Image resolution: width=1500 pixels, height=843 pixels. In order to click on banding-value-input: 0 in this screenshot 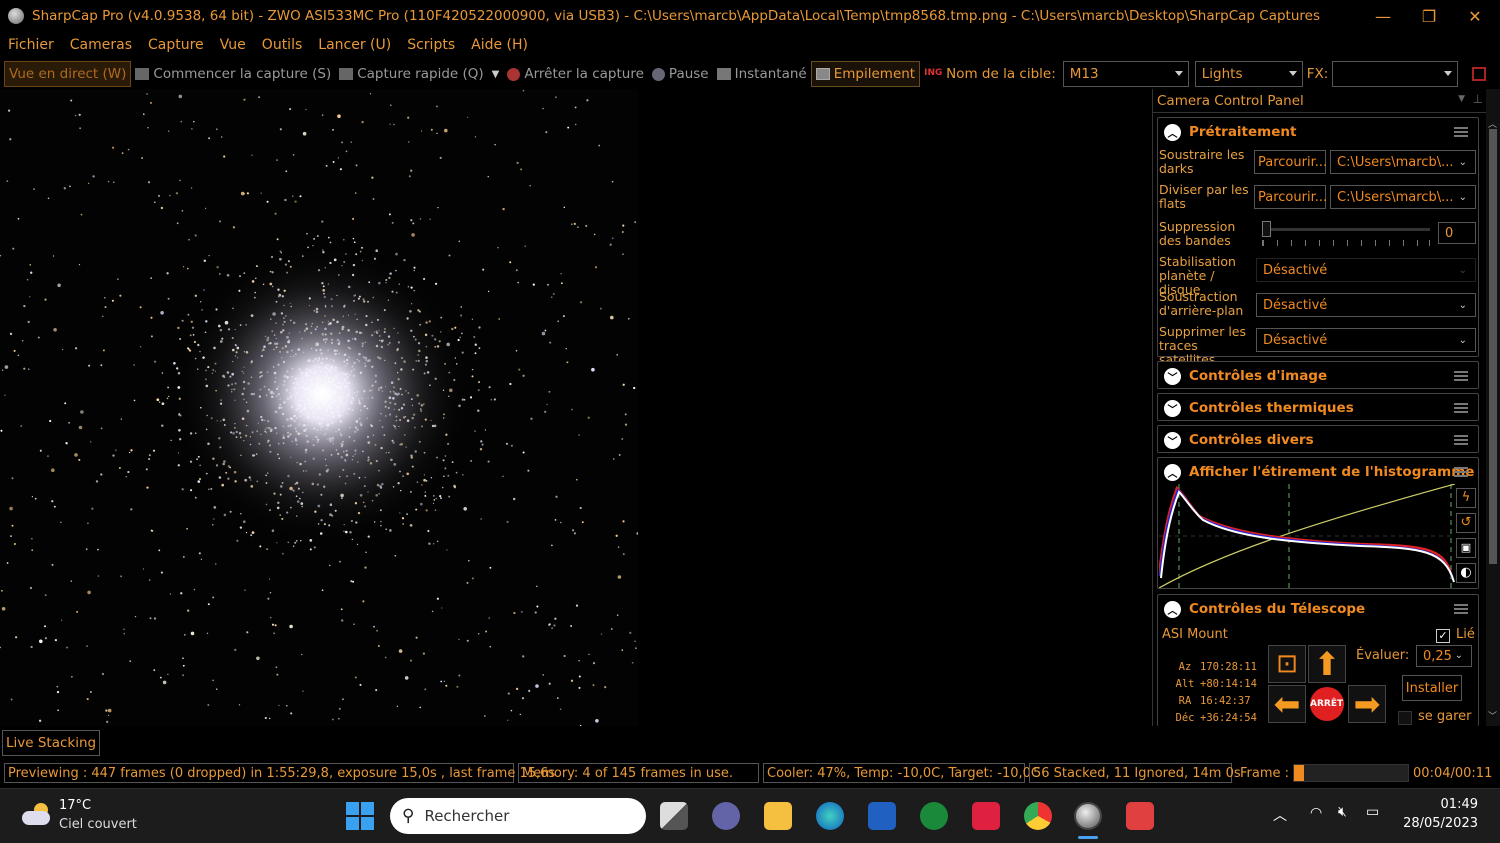, I will do `click(1457, 233)`.